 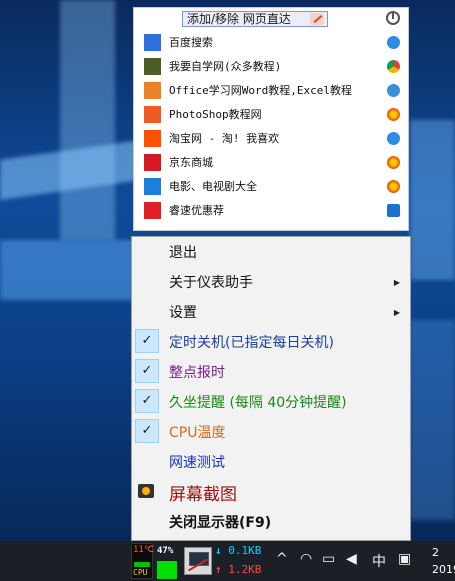 I want to click on quick-link-label: PhotoShop教程网, so click(x=215, y=114).